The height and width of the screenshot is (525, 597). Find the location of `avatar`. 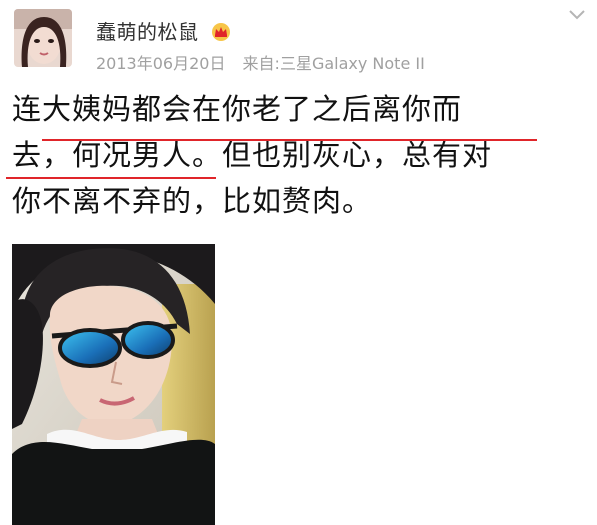

avatar is located at coordinates (43, 38).